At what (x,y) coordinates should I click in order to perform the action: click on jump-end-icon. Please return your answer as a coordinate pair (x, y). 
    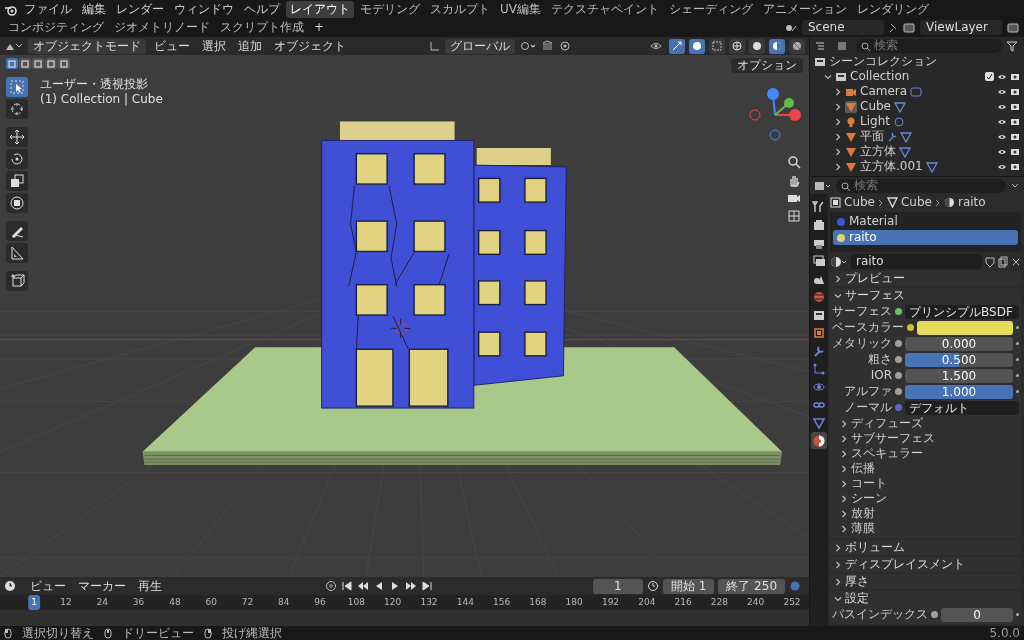
    Looking at the image, I should click on (427, 586).